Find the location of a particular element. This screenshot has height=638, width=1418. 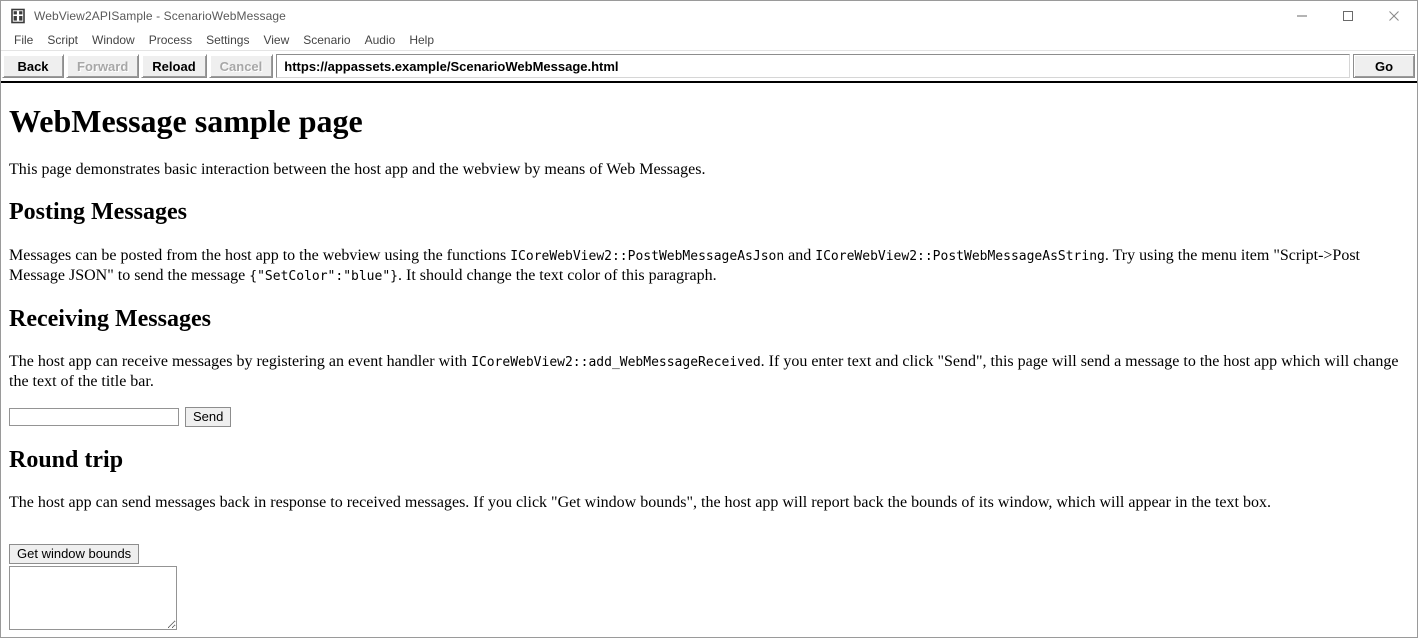

close-icon is located at coordinates (1394, 15).